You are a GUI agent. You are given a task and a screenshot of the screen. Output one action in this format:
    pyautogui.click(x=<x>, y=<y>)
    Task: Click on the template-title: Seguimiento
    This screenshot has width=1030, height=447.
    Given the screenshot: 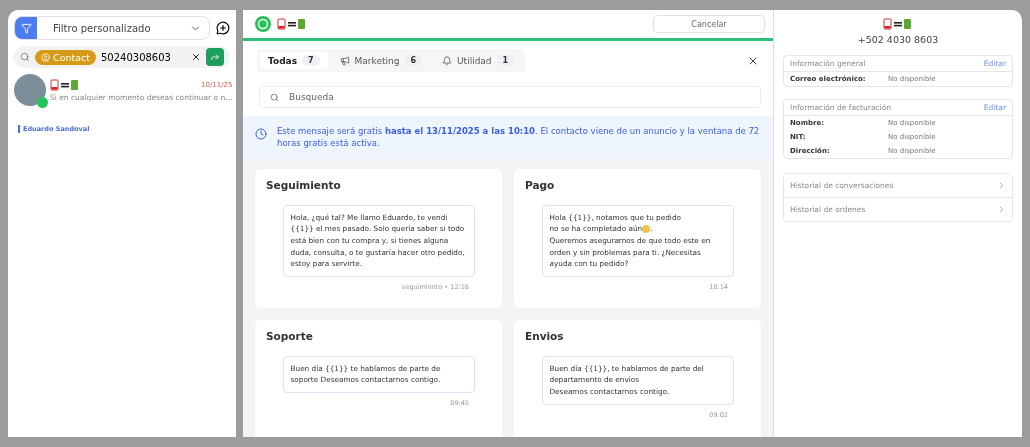 What is the action you would take?
    pyautogui.click(x=304, y=184)
    